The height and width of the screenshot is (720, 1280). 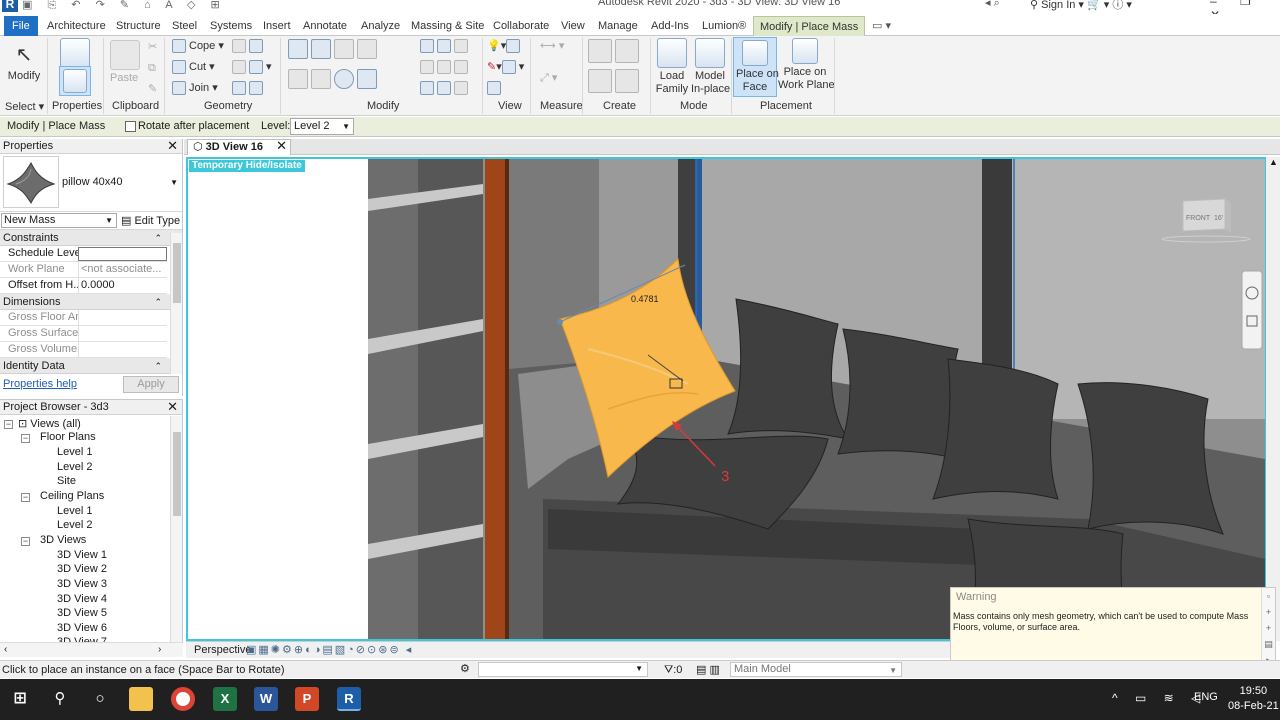 I want to click on tab-insert: Insert, so click(x=277, y=26).